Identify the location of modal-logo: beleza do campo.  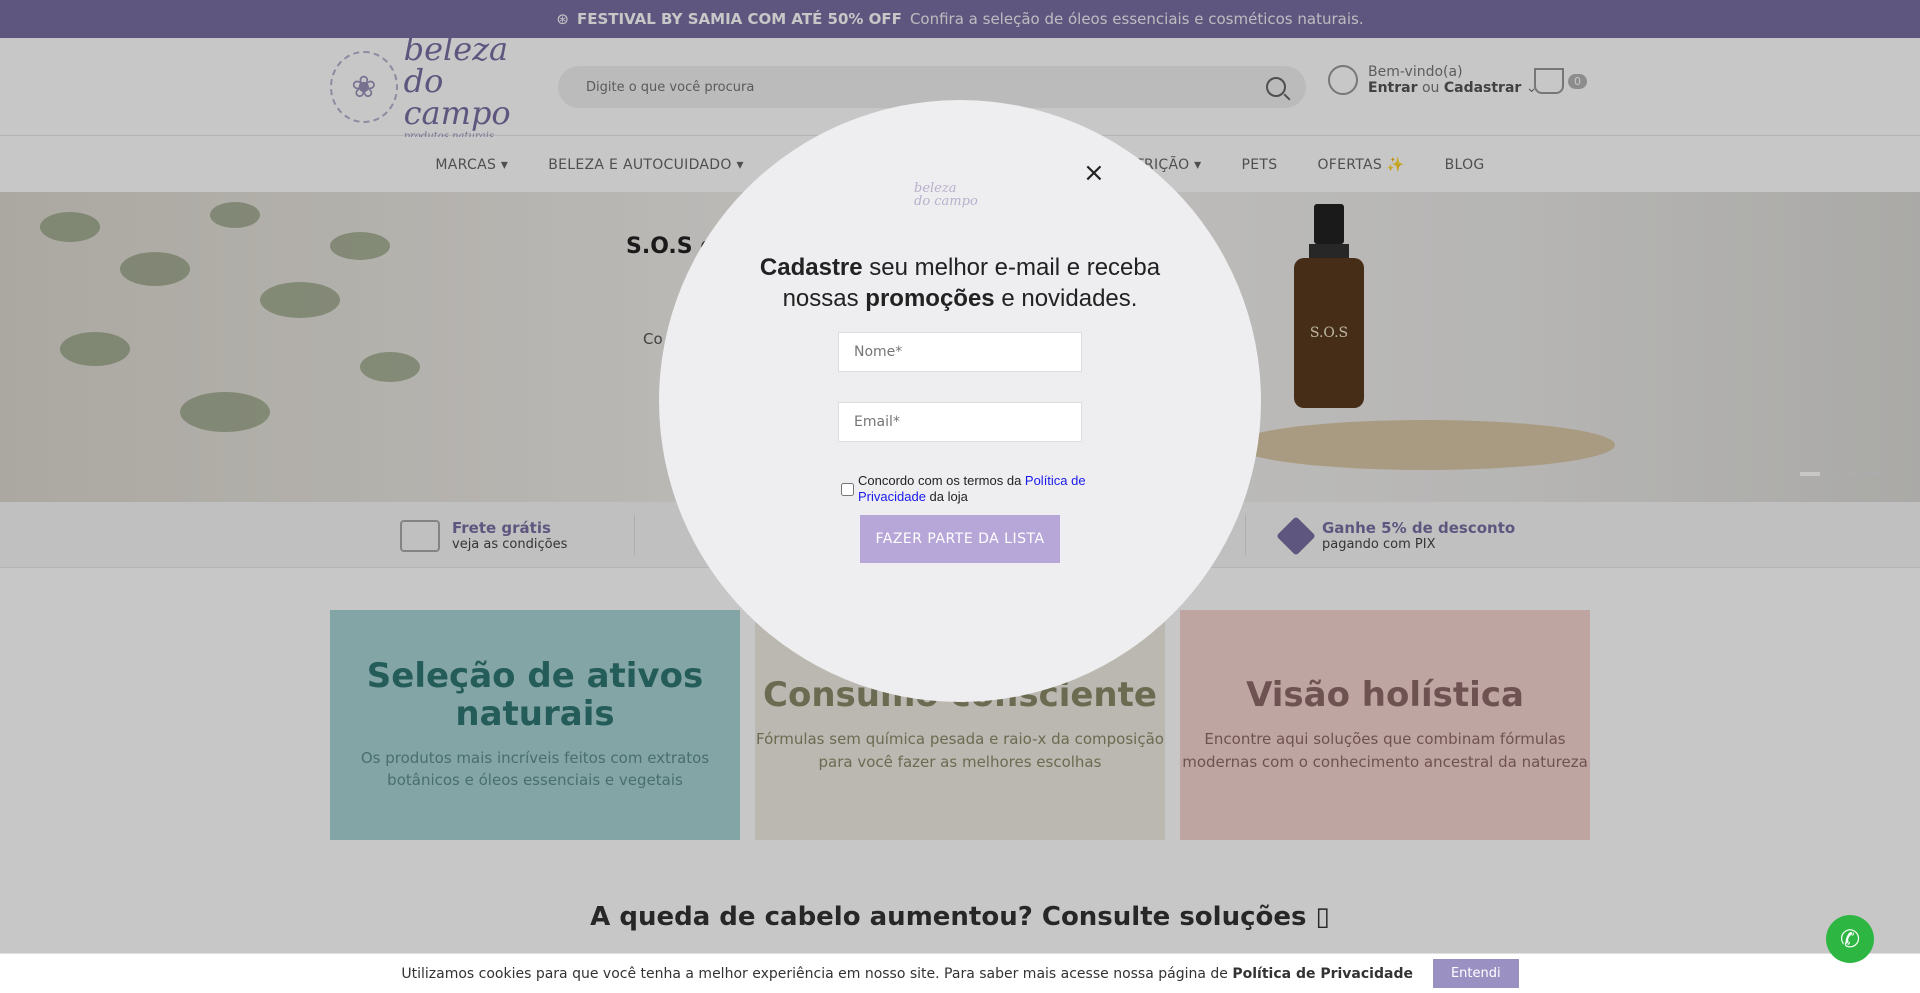
(946, 195).